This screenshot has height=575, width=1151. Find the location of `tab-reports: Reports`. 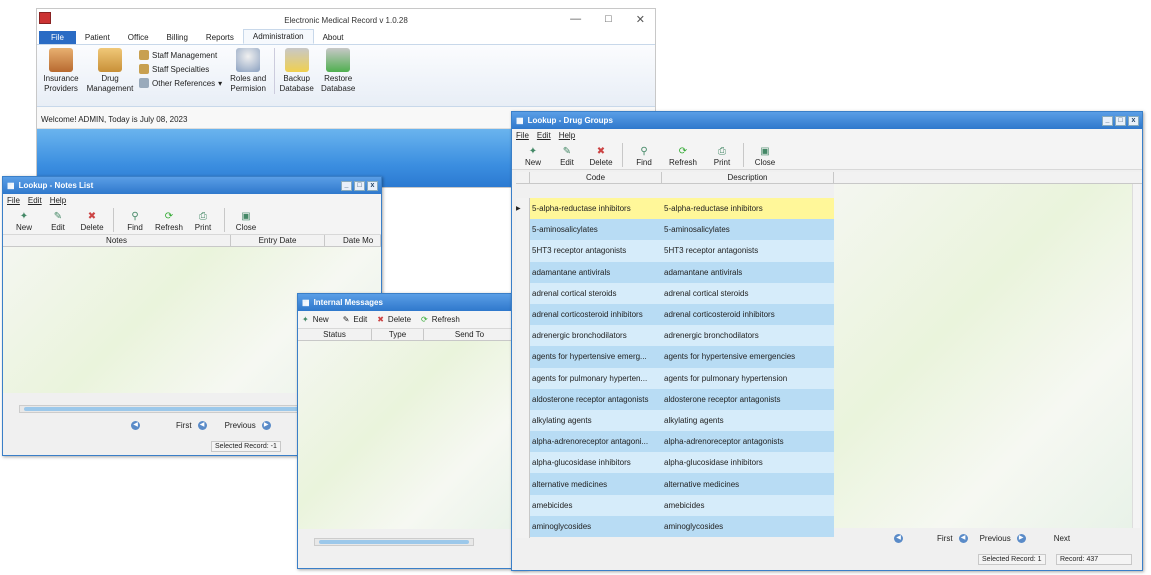

tab-reports: Reports is located at coordinates (220, 37).